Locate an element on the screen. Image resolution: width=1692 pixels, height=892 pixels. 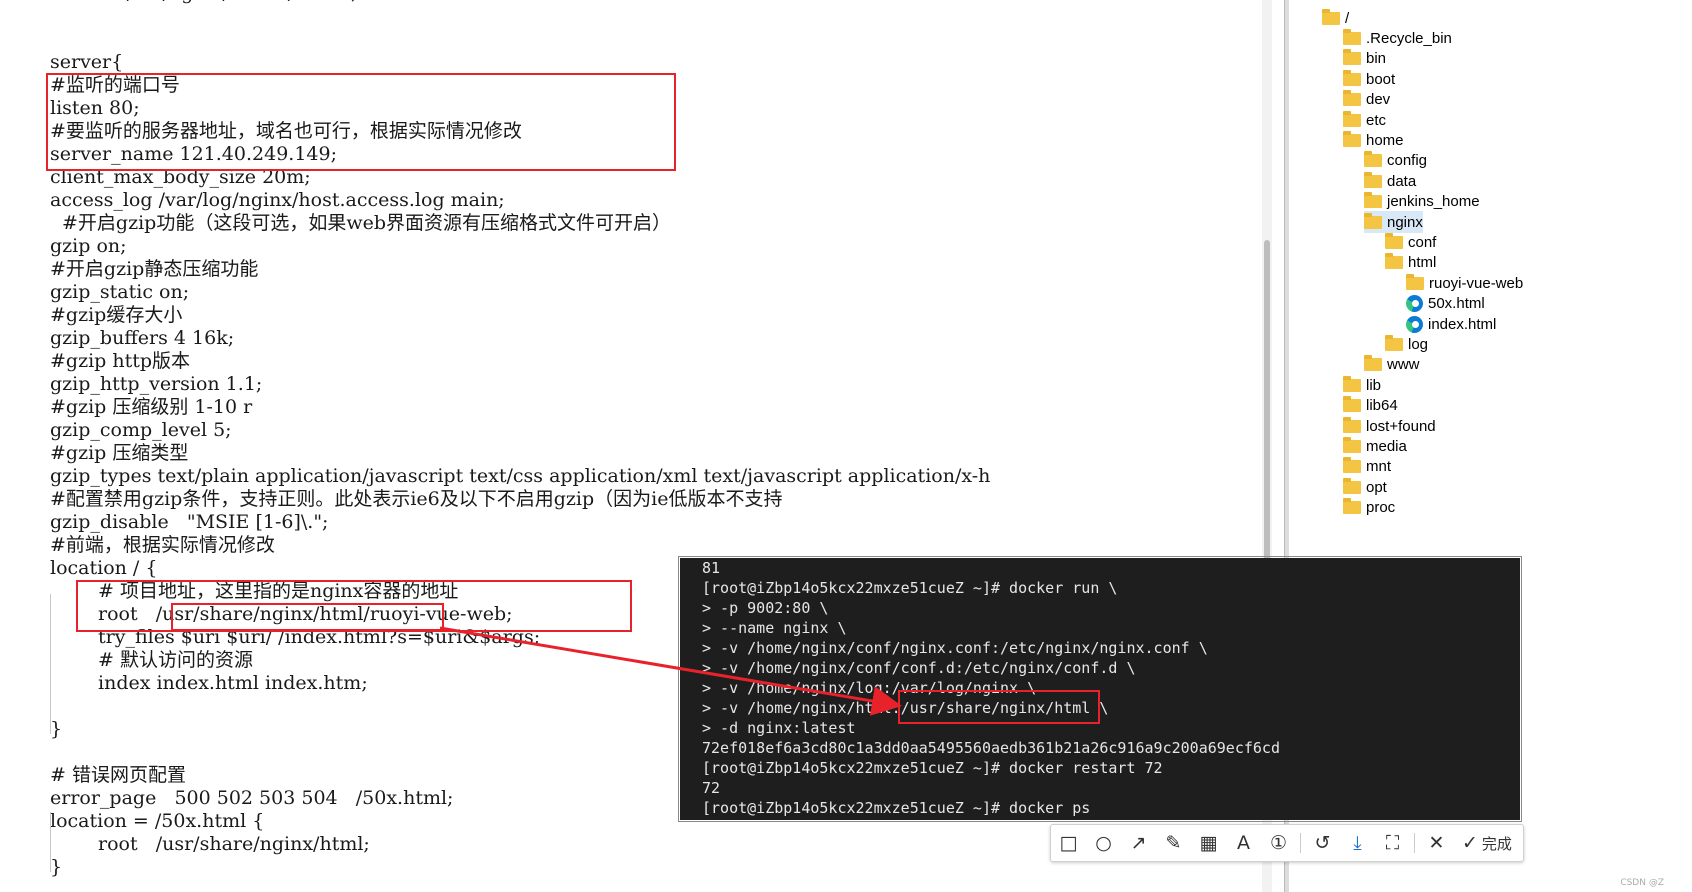
pen-tool-icon: ✎ is located at coordinates (1173, 843).